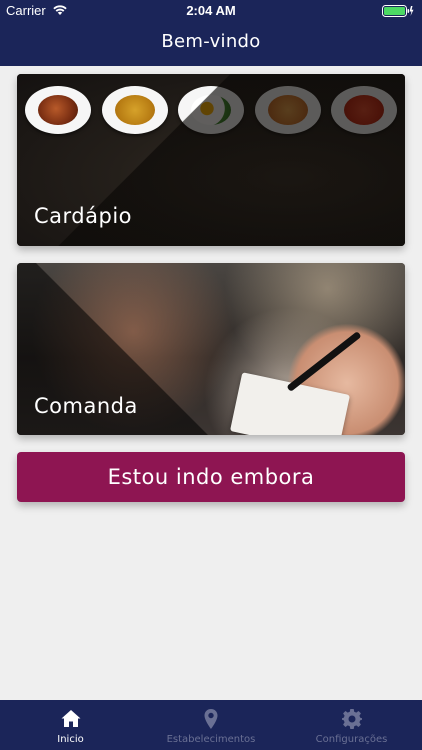 Image resolution: width=422 pixels, height=750 pixels. Describe the element at coordinates (83, 216) in the screenshot. I see `menu-card-label: Cardápio` at that location.